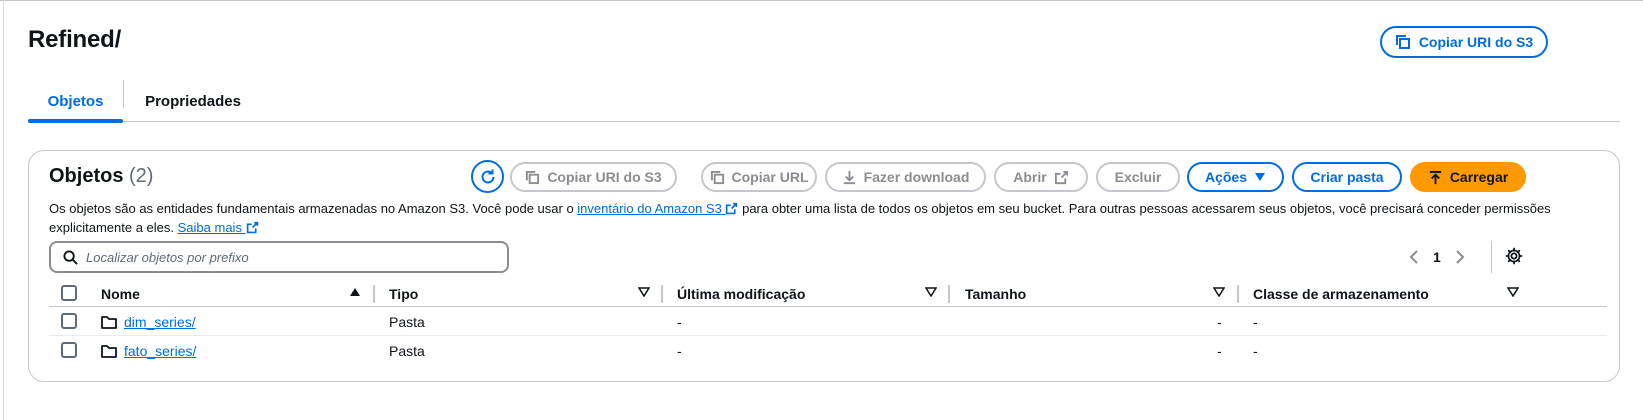 The image size is (1643, 420). What do you see at coordinates (1476, 42) in the screenshot?
I see `copy-s3-uri-header-label: Copiar URI do S3` at bounding box center [1476, 42].